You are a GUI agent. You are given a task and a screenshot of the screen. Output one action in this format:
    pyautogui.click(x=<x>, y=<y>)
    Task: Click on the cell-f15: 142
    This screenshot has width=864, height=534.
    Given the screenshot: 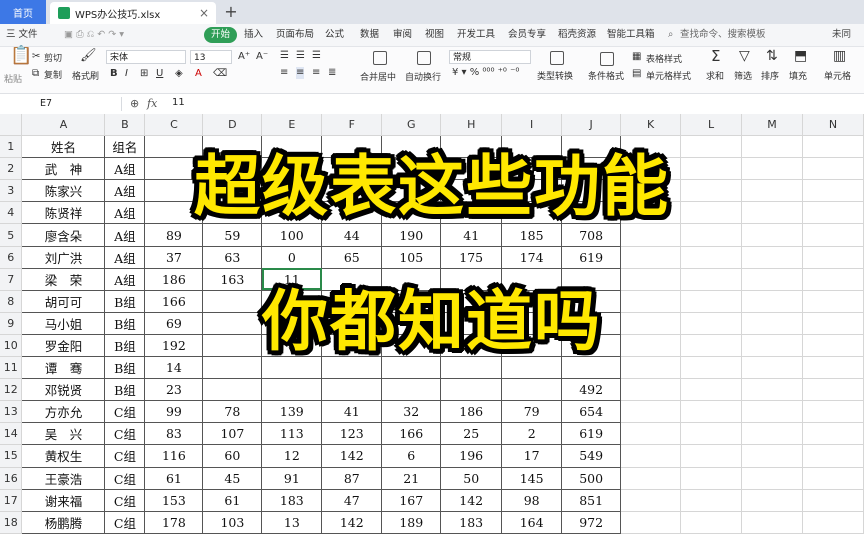 What is the action you would take?
    pyautogui.click(x=352, y=456)
    